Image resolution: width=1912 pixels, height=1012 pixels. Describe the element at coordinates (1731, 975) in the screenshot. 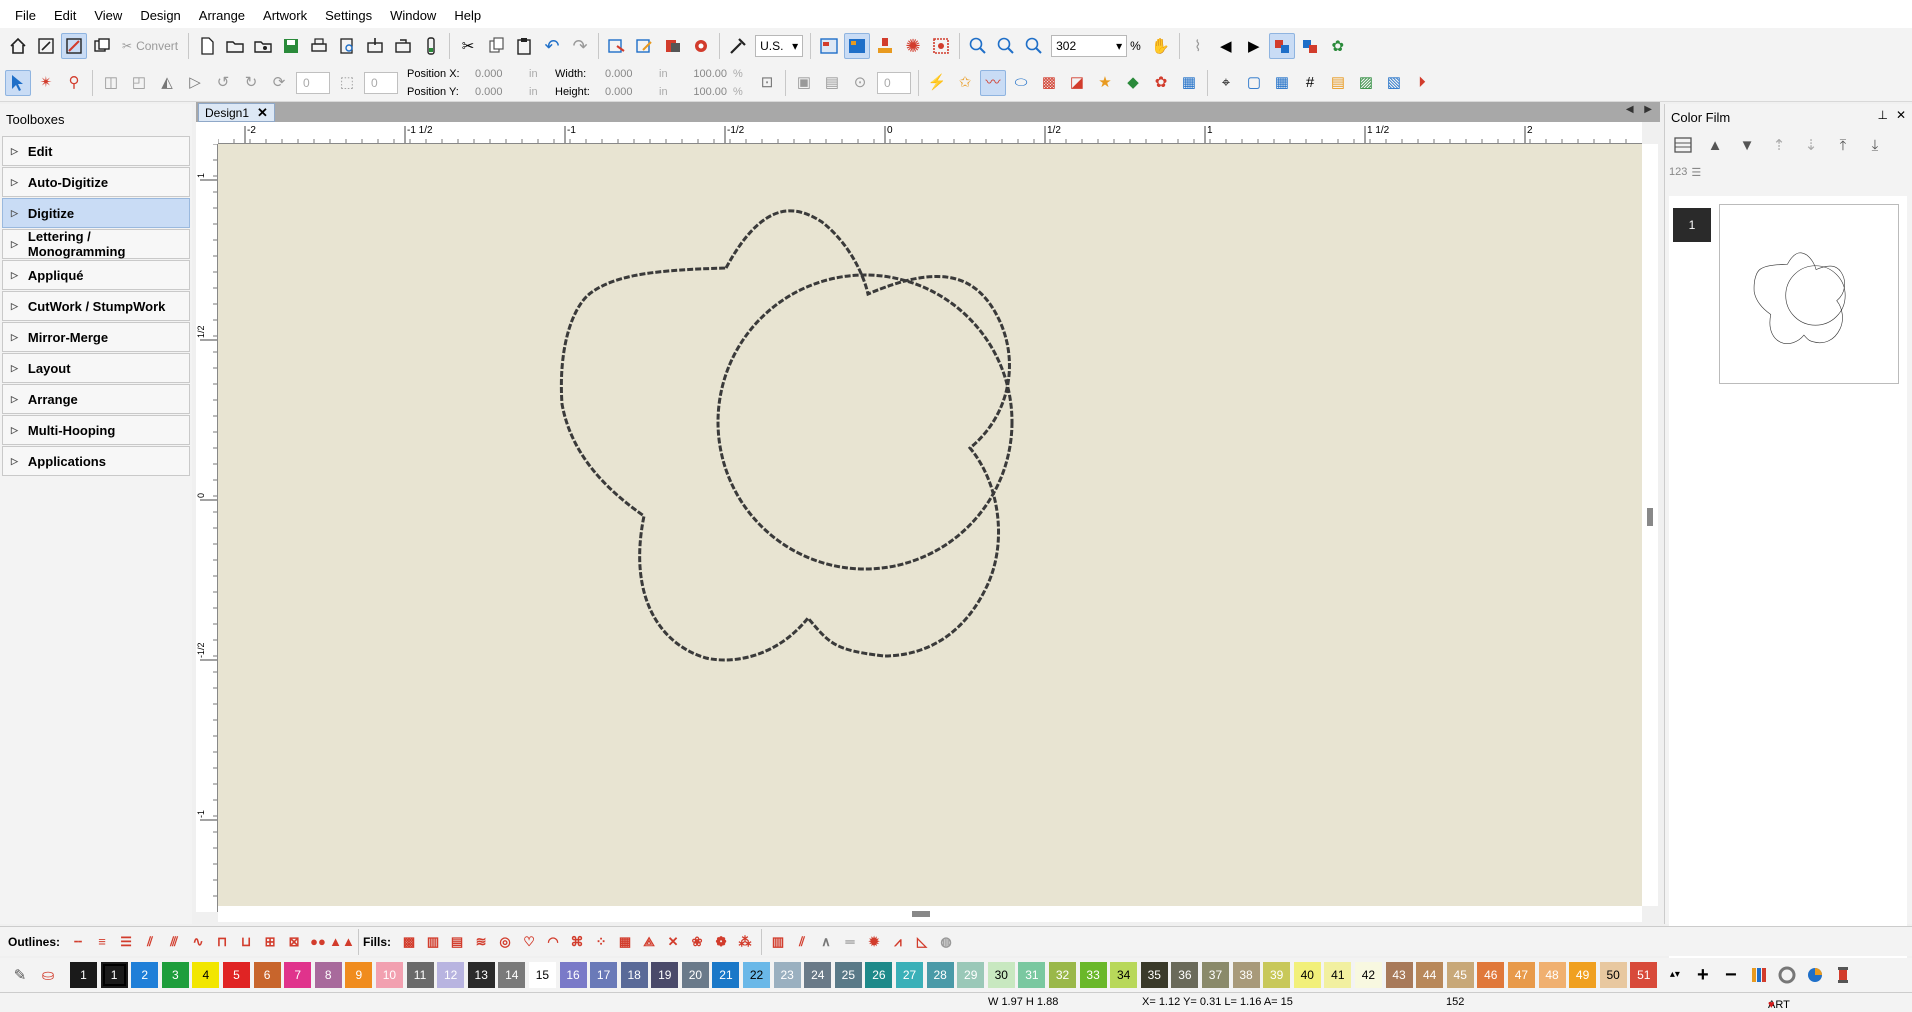

I see `minus-icon: −` at that location.